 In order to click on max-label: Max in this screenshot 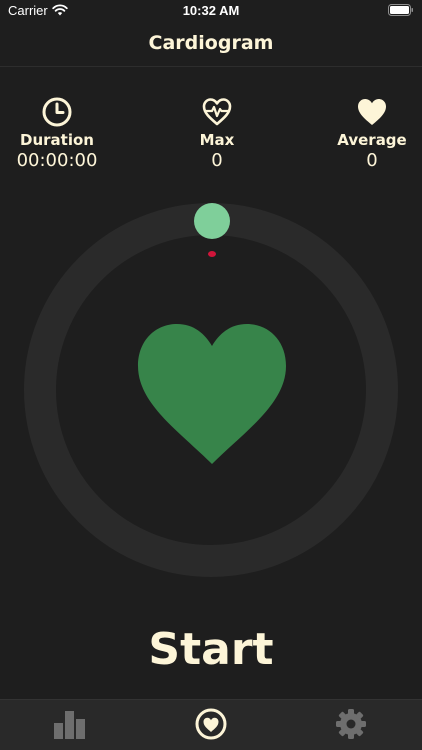, I will do `click(217, 140)`.